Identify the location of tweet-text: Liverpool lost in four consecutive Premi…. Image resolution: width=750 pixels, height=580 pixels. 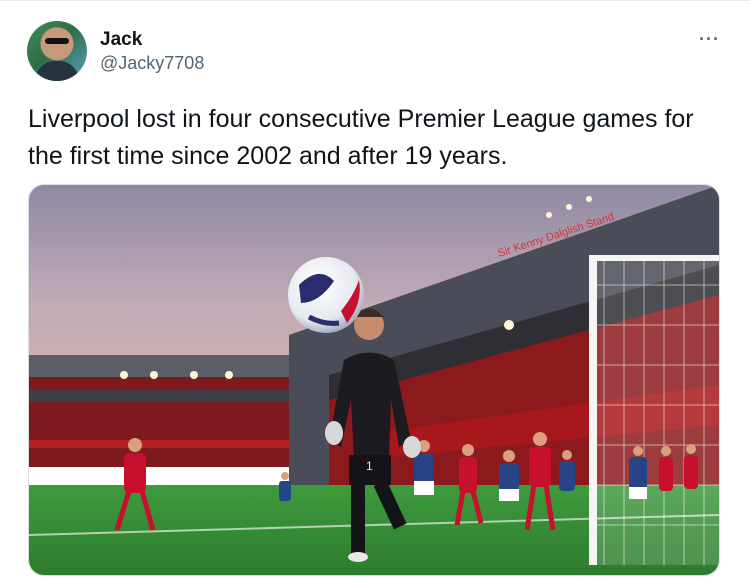
(361, 137).